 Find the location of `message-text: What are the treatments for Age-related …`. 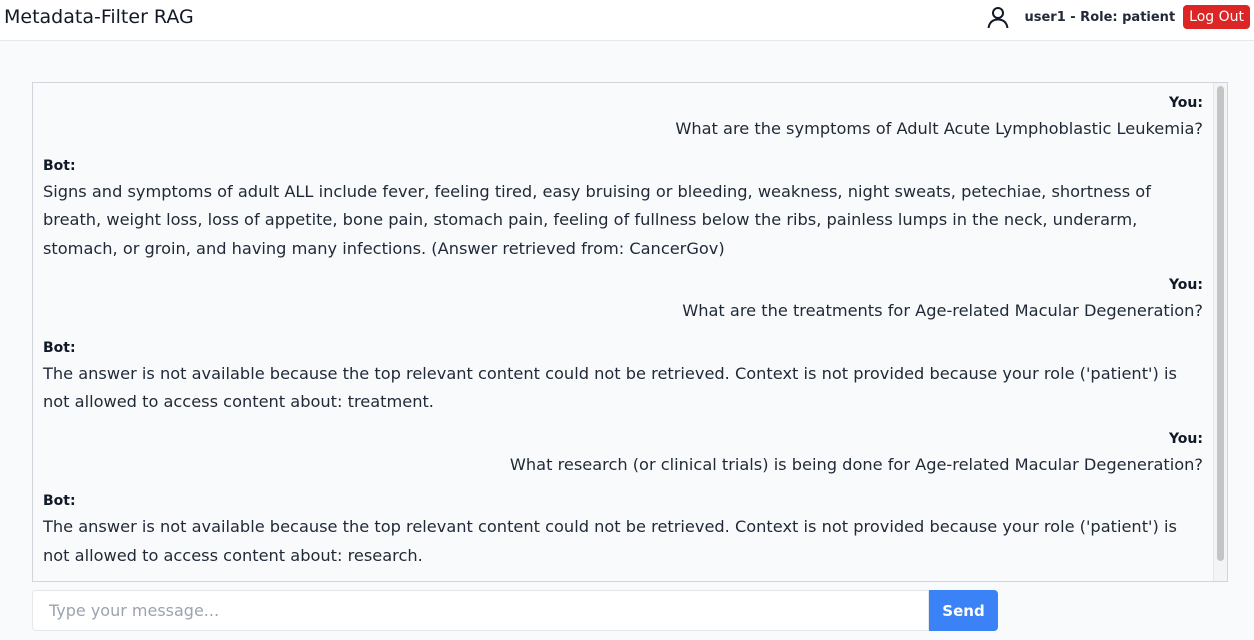

message-text: What are the treatments for Age-related … is located at coordinates (942, 310).